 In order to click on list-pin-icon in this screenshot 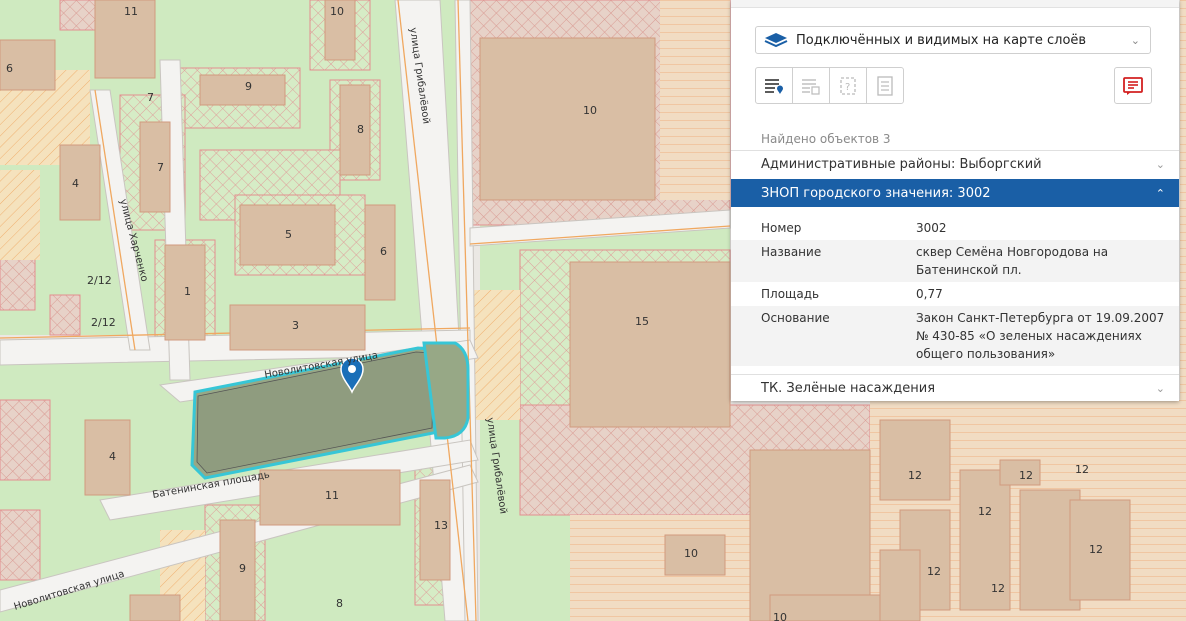, I will do `click(774, 86)`.